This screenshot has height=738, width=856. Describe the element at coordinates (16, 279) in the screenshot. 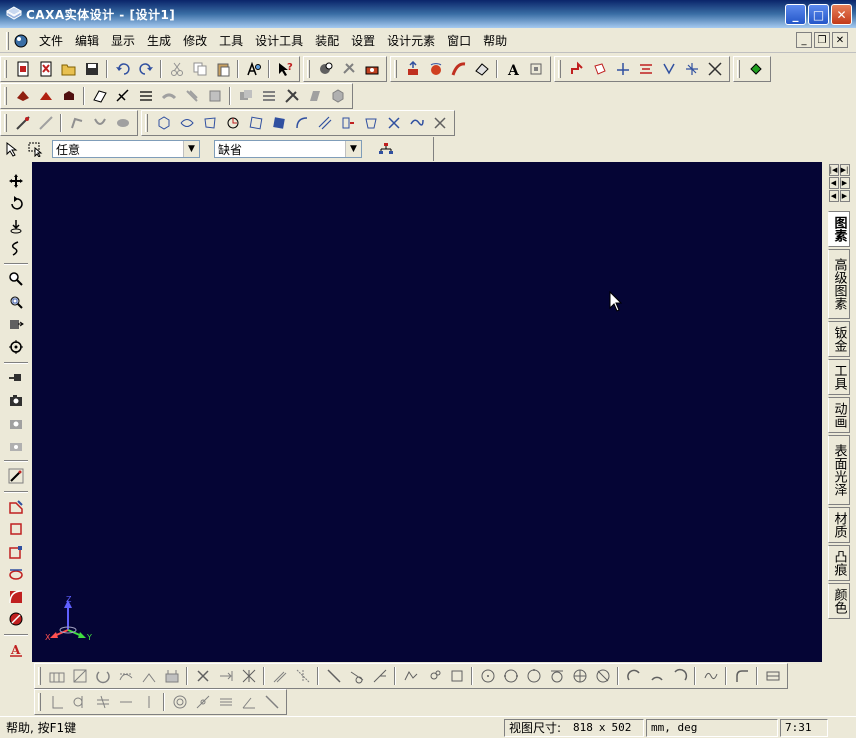

I see `zoom-icon` at that location.